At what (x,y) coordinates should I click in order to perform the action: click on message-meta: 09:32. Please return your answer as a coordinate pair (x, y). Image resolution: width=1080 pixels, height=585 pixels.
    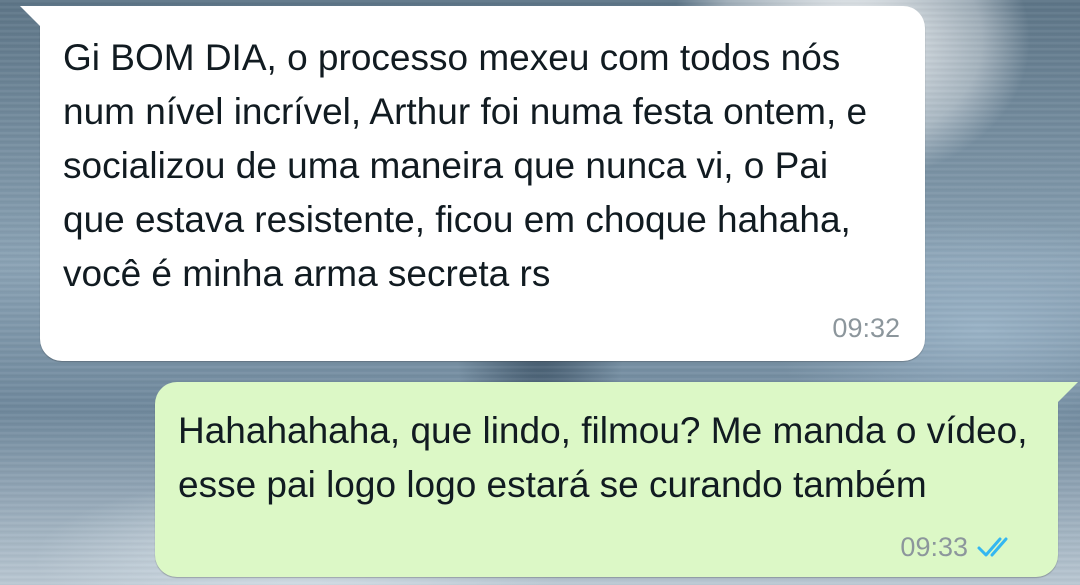
    Looking at the image, I should click on (866, 328).